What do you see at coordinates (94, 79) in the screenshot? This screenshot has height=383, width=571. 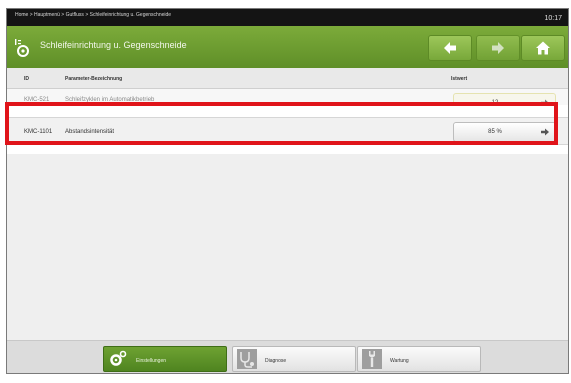 I see `column-parameter: Parameter-Bezeichnung` at bounding box center [94, 79].